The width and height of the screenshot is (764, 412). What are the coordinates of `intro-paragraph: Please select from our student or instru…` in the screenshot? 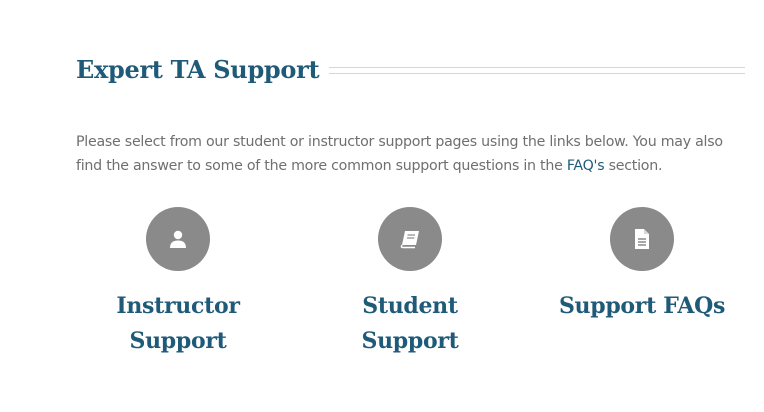 It's located at (412, 154).